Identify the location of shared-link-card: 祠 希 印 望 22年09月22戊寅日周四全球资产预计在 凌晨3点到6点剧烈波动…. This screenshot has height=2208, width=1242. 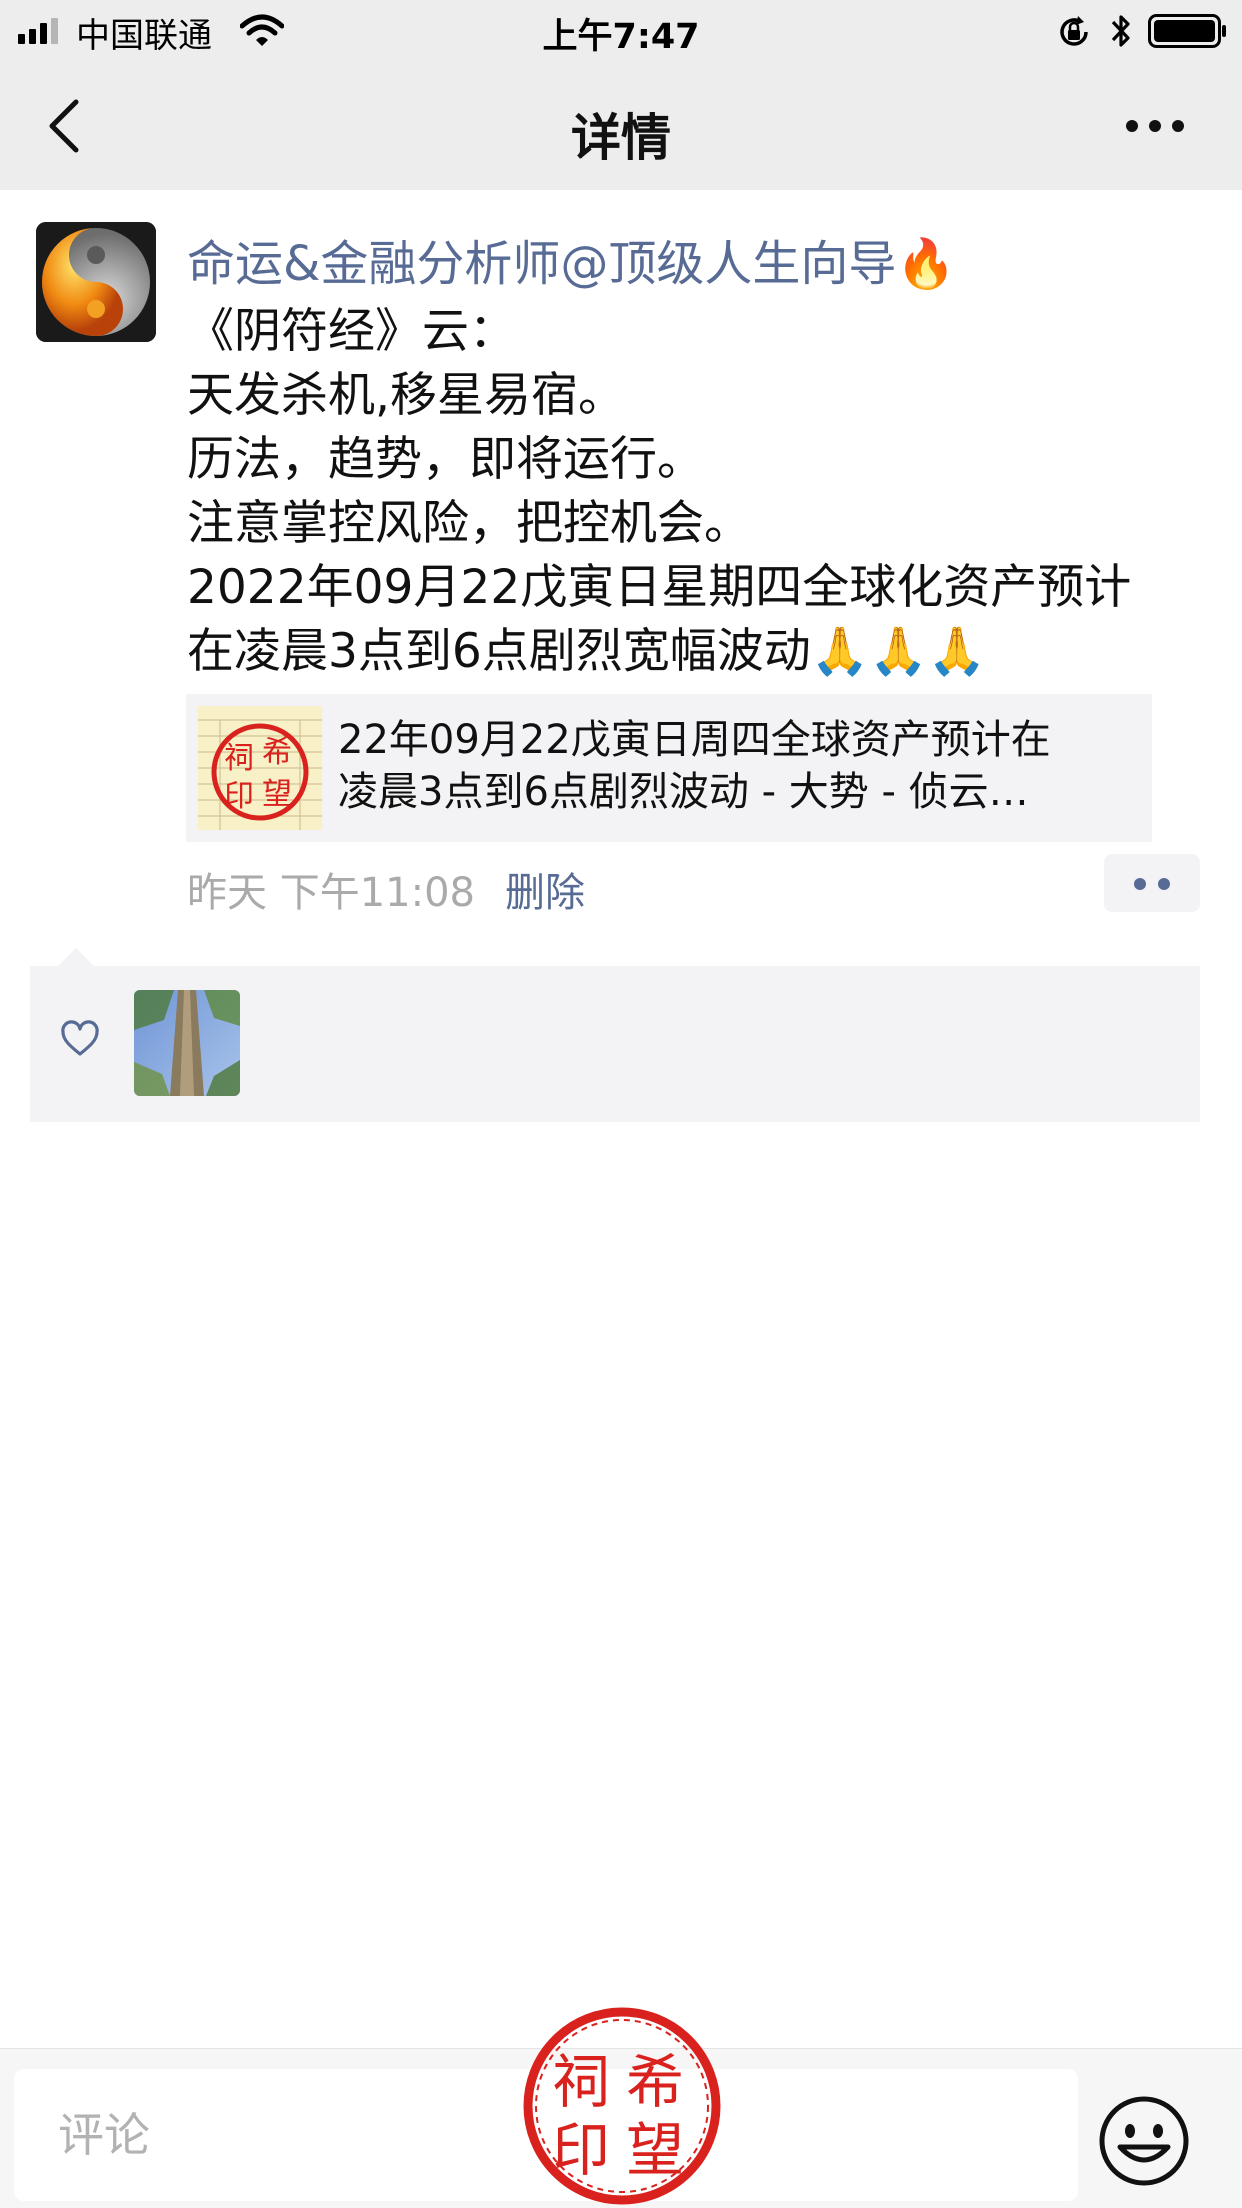
(669, 768).